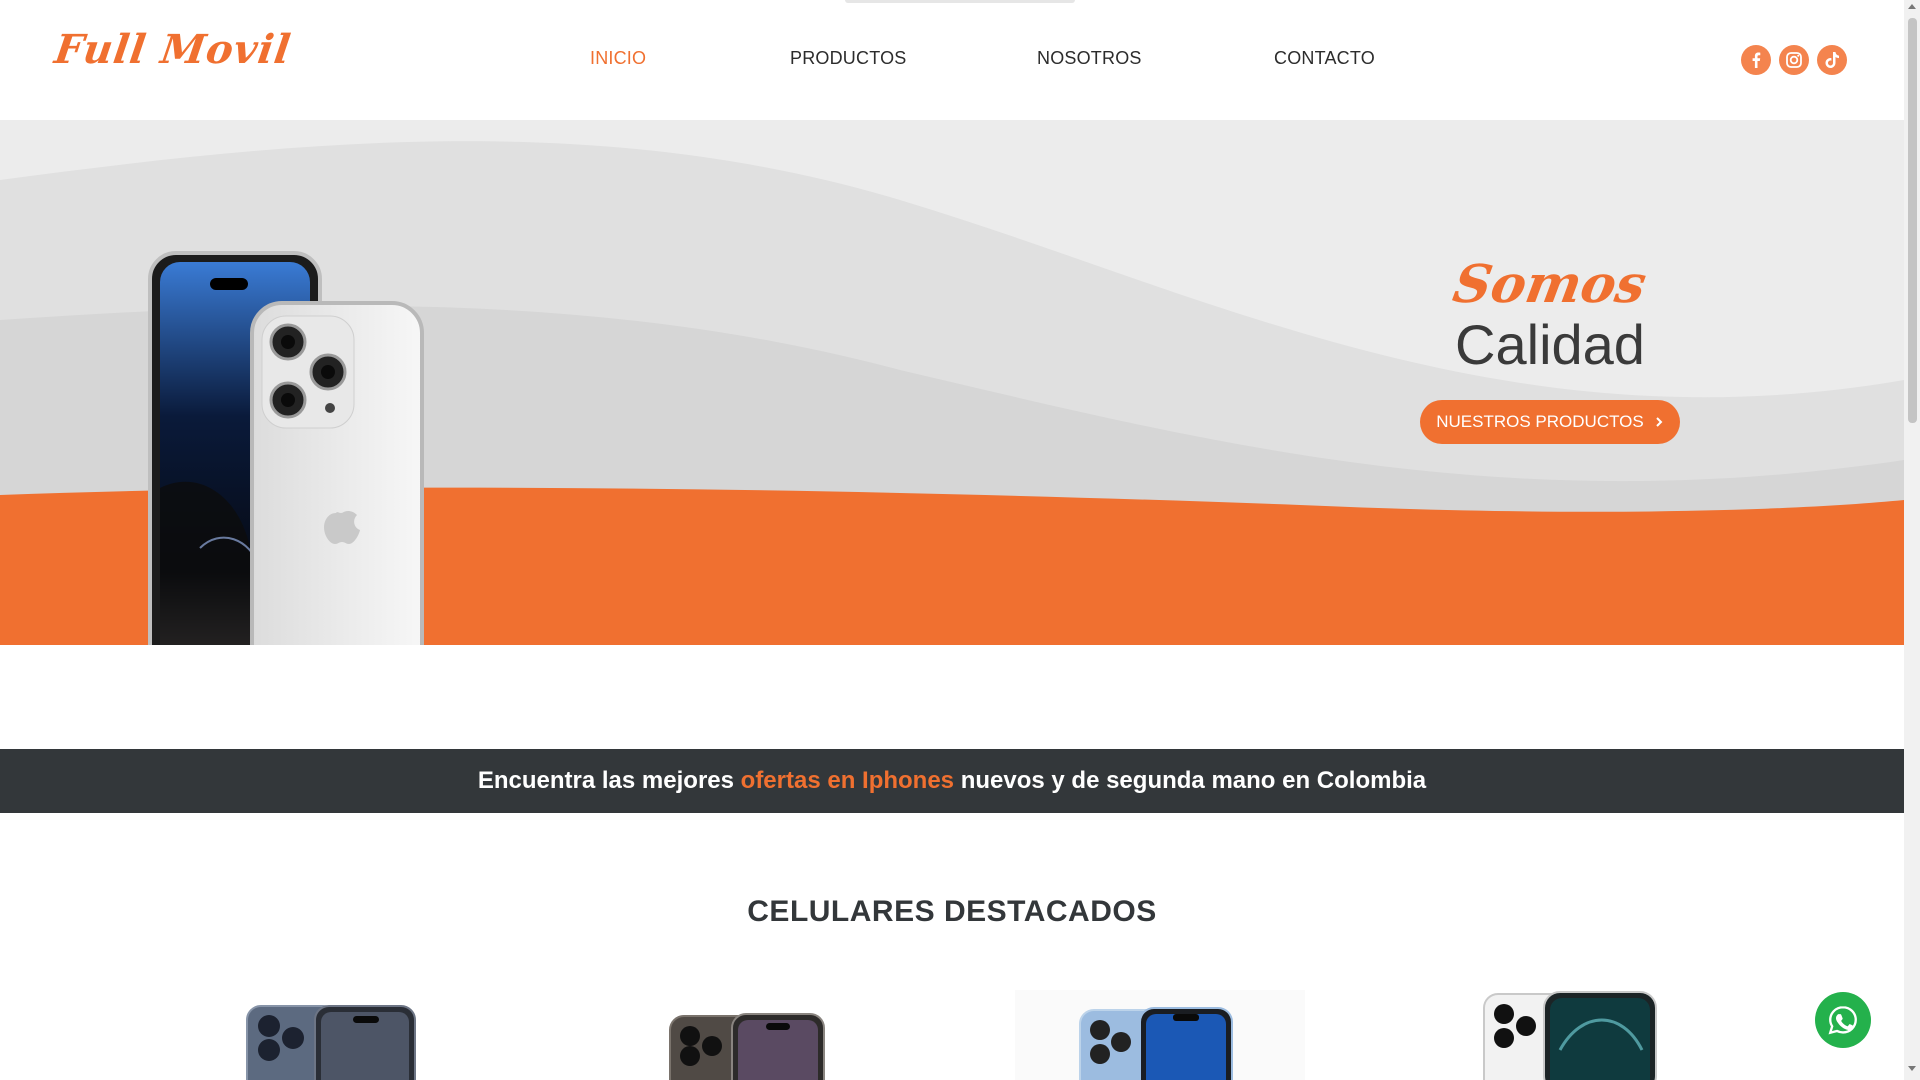 The image size is (1920, 1080). I want to click on chevron-right-icon, so click(1659, 422).